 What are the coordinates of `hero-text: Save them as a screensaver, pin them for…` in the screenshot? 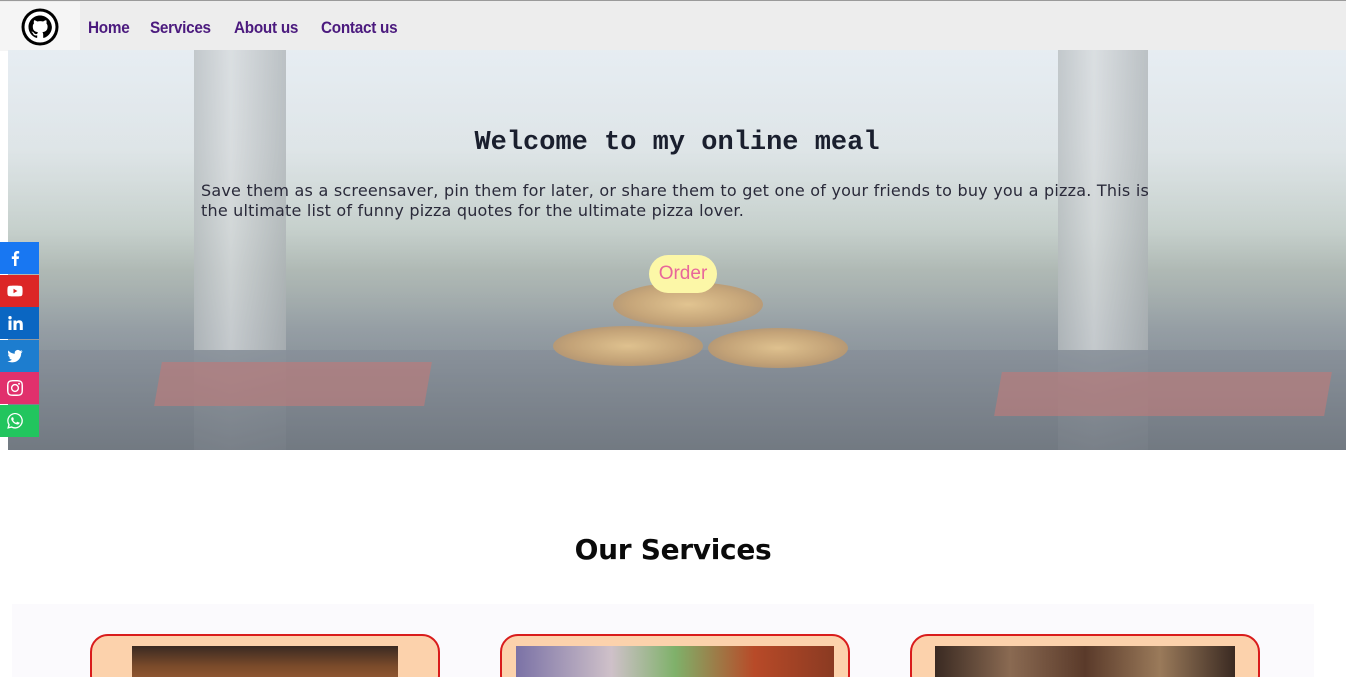 It's located at (675, 200).